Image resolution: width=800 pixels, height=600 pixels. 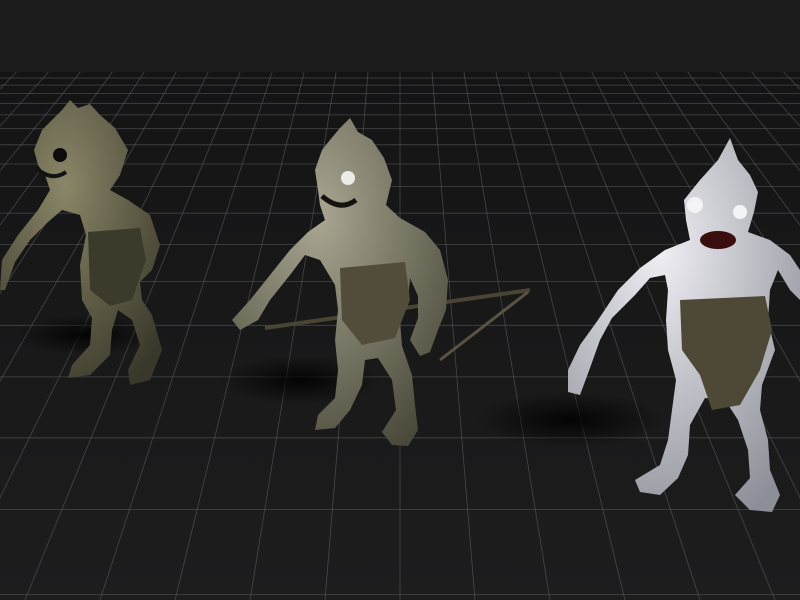 I want to click on pale-creature-mouth, so click(x=718, y=240).